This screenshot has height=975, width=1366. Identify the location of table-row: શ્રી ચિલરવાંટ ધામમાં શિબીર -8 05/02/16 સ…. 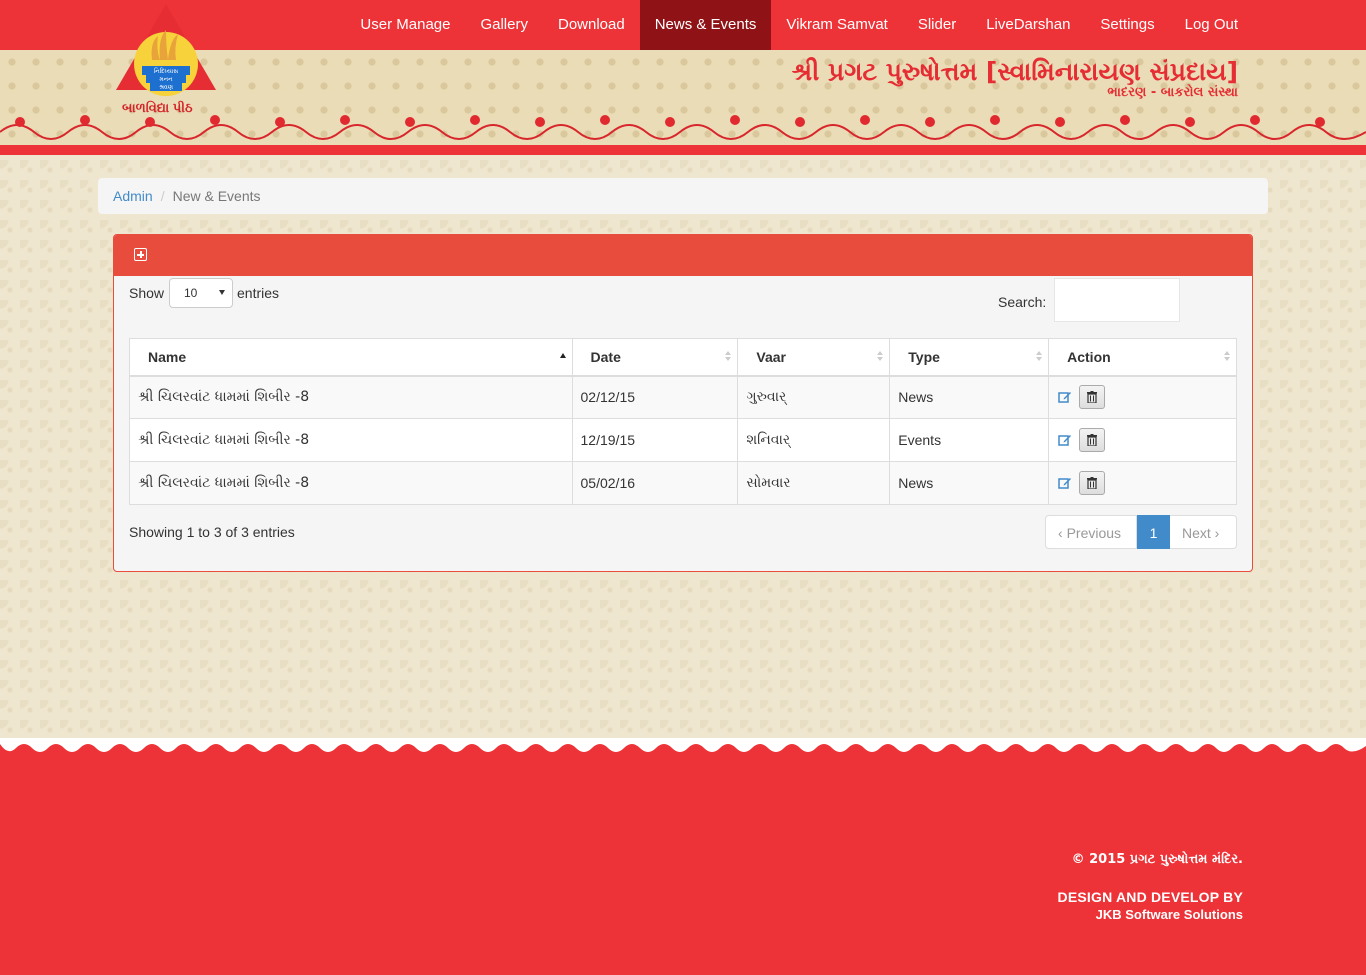
(683, 483).